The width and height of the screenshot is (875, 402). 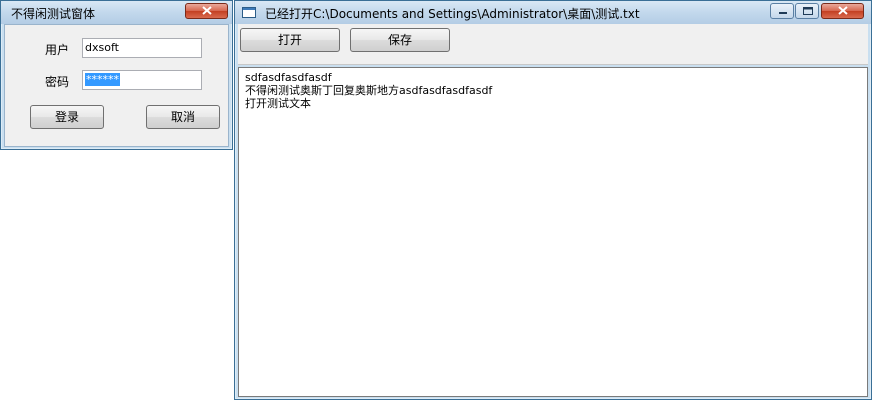 I want to click on login-window-title: 不得闲测试窗体, so click(x=53, y=14).